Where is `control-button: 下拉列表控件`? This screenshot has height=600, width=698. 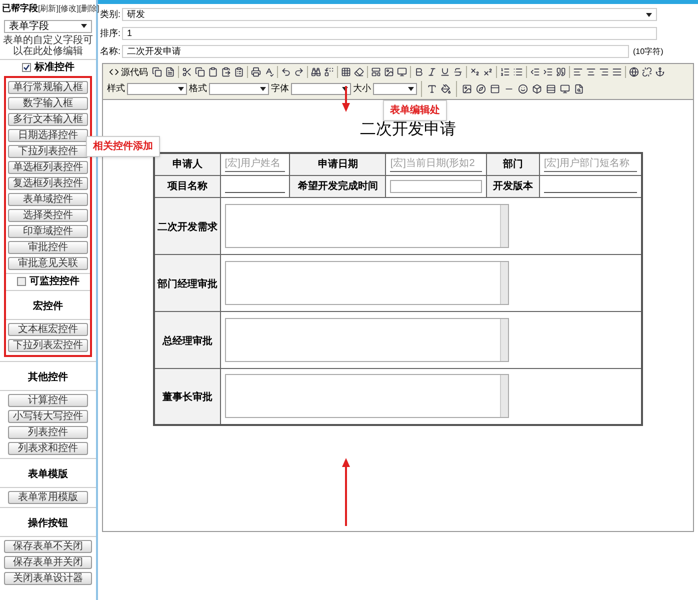
control-button: 下拉列表控件 is located at coordinates (48, 151).